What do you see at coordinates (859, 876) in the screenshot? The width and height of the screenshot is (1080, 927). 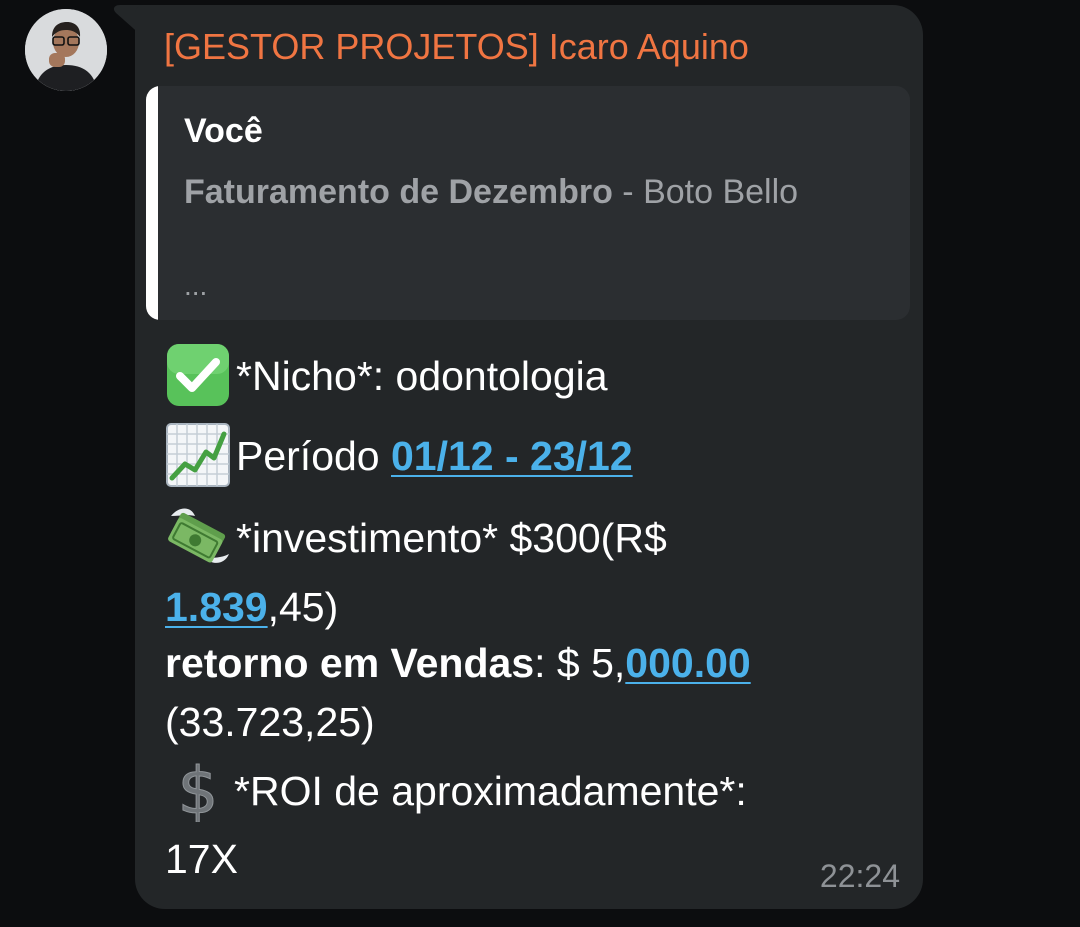 I see `message-time: 22:24` at bounding box center [859, 876].